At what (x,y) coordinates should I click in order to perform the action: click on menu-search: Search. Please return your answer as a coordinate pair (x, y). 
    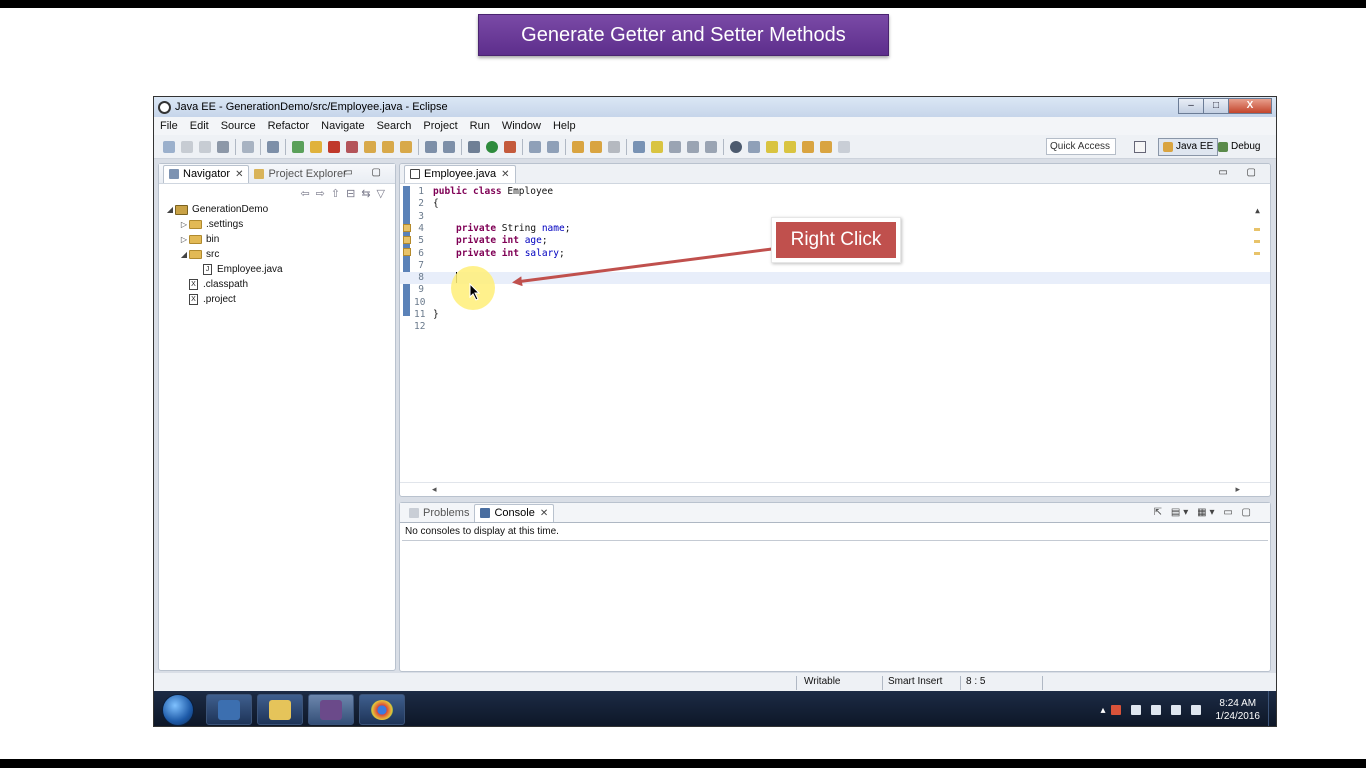
    Looking at the image, I should click on (394, 126).